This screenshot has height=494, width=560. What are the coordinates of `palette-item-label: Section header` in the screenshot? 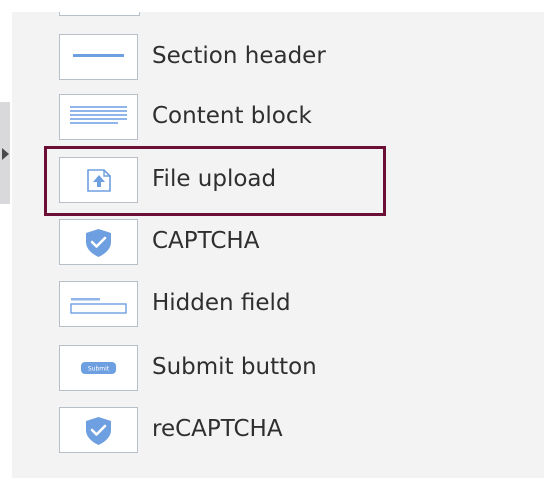 It's located at (239, 56).